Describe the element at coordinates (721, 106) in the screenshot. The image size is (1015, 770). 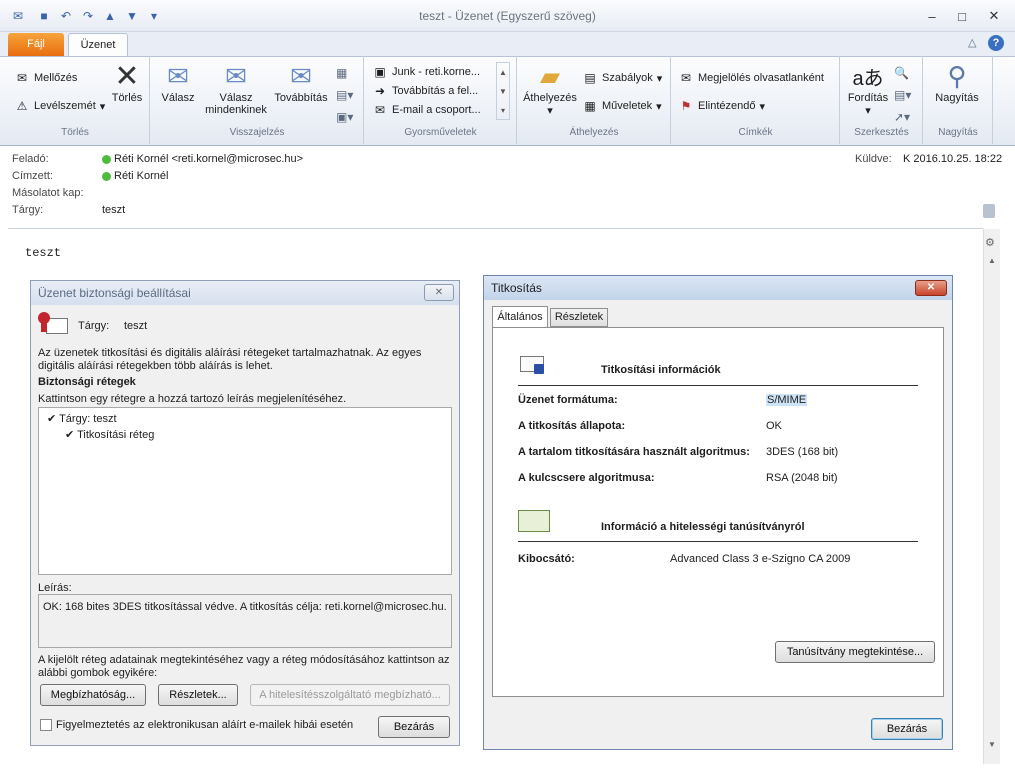
I see `follow-up-button: ⚑ Elintézendő ▾` at that location.